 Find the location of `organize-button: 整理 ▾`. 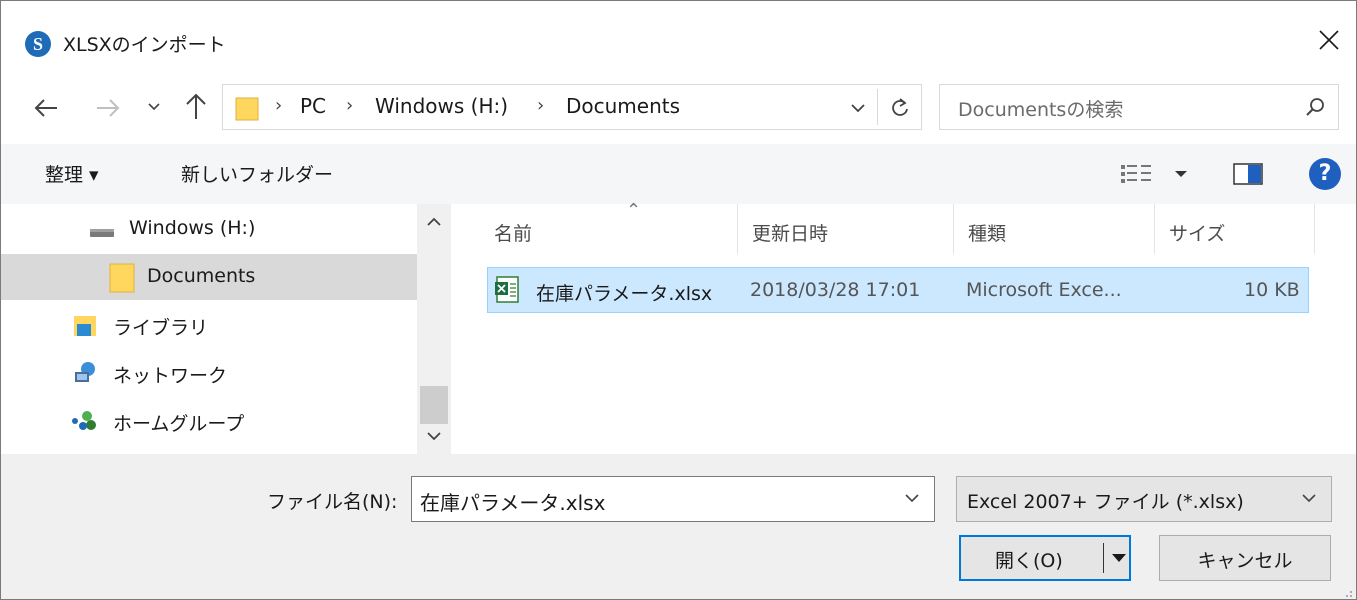

organize-button: 整理 ▾ is located at coordinates (72, 173).